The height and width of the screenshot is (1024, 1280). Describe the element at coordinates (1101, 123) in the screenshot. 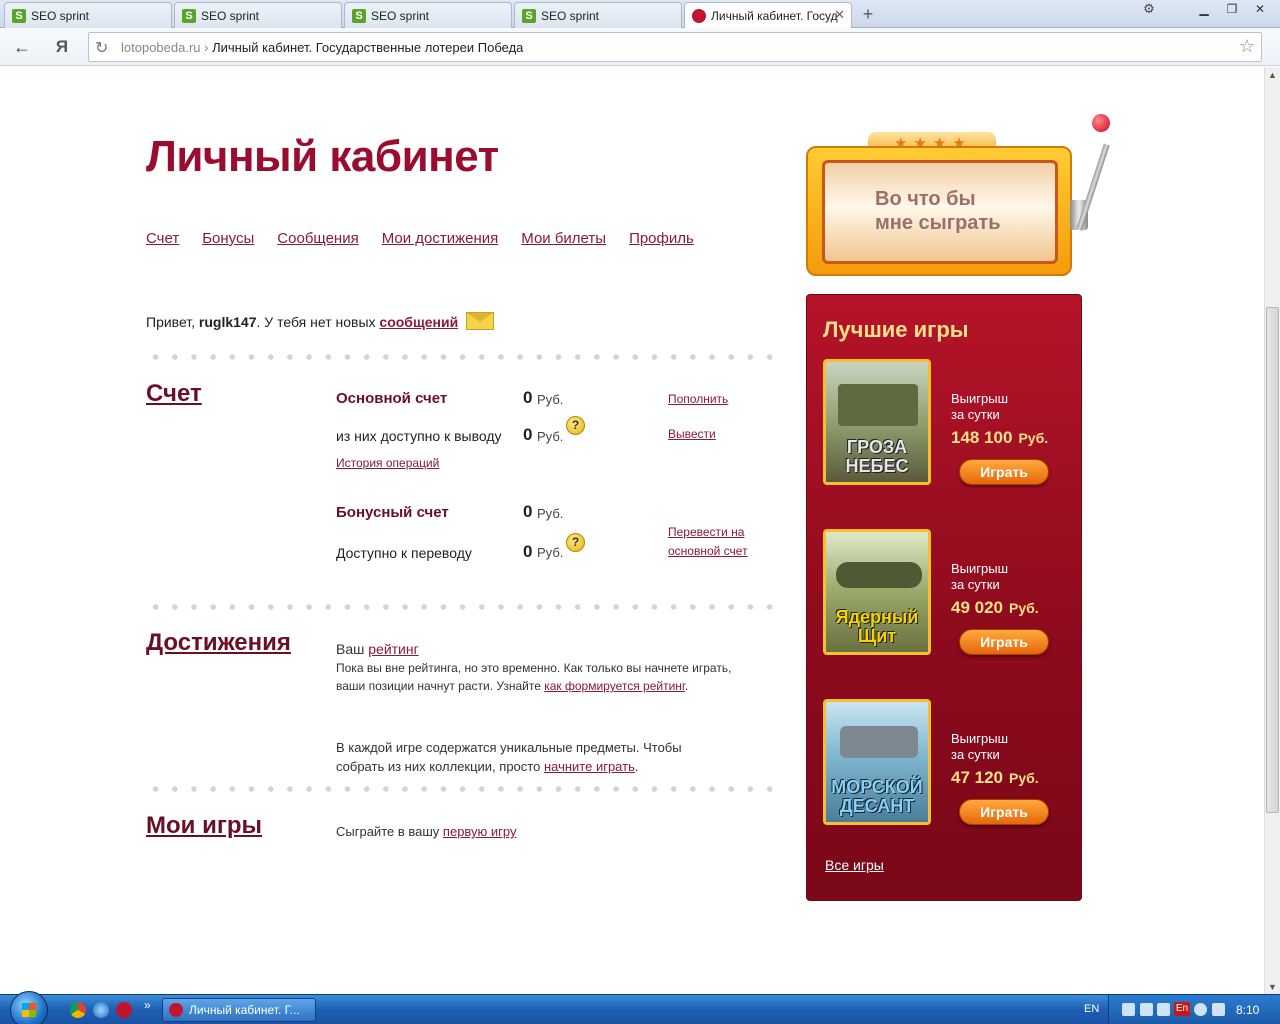

I see `lever-ball-icon` at that location.